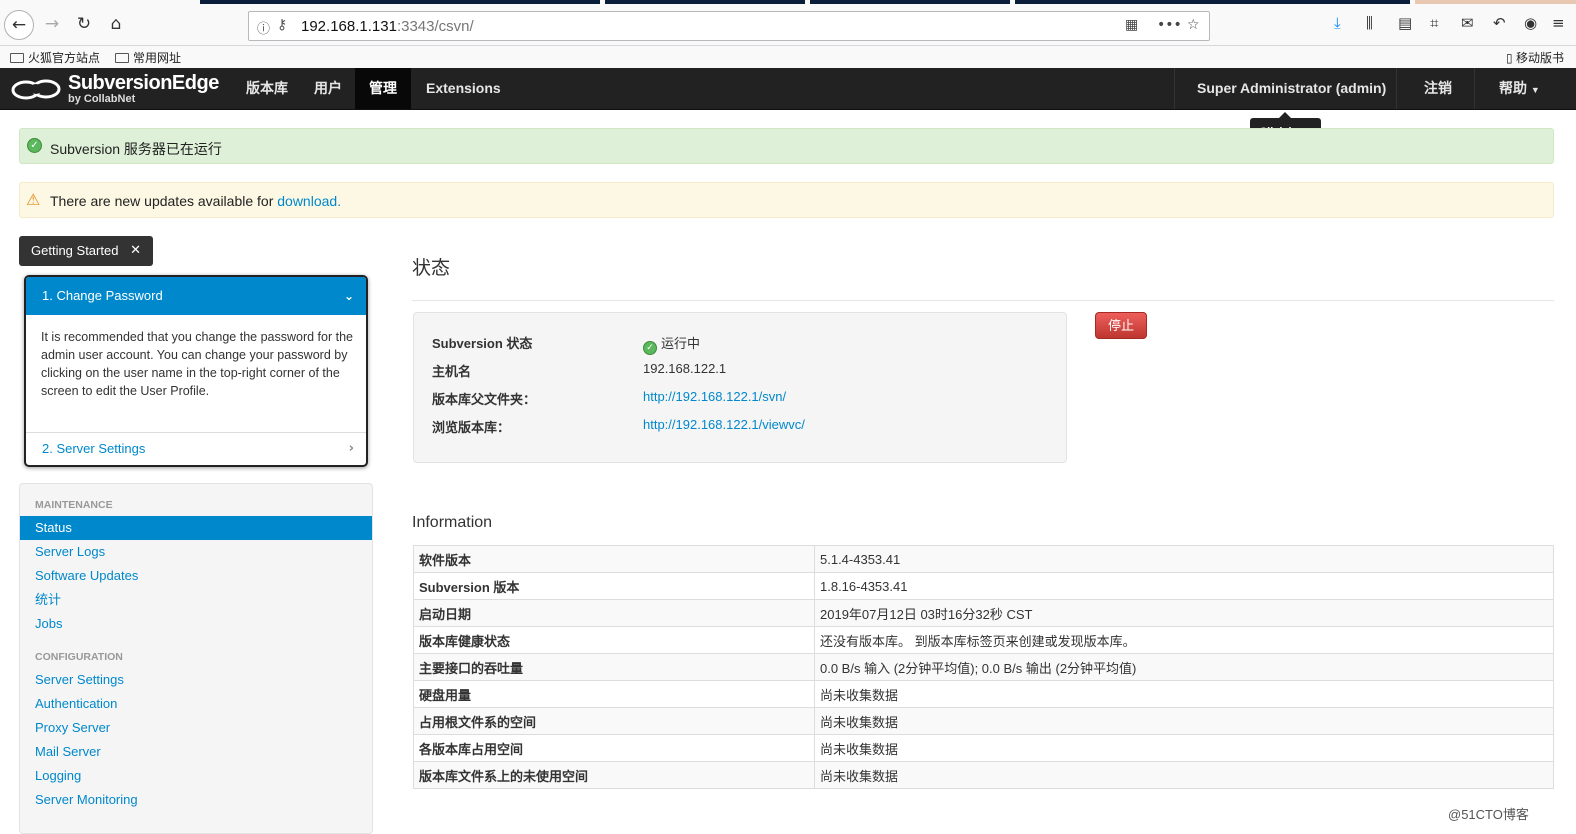  What do you see at coordinates (102, 295) in the screenshot?
I see `step1-label: 1. Change Password` at bounding box center [102, 295].